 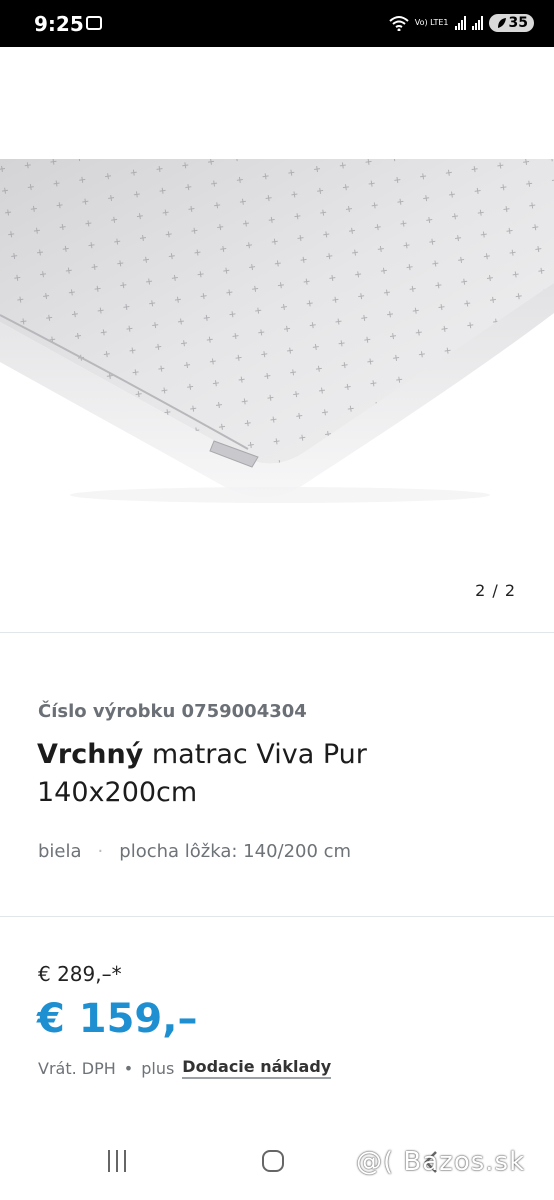 I want to click on battery-badge: 35, so click(x=511, y=23).